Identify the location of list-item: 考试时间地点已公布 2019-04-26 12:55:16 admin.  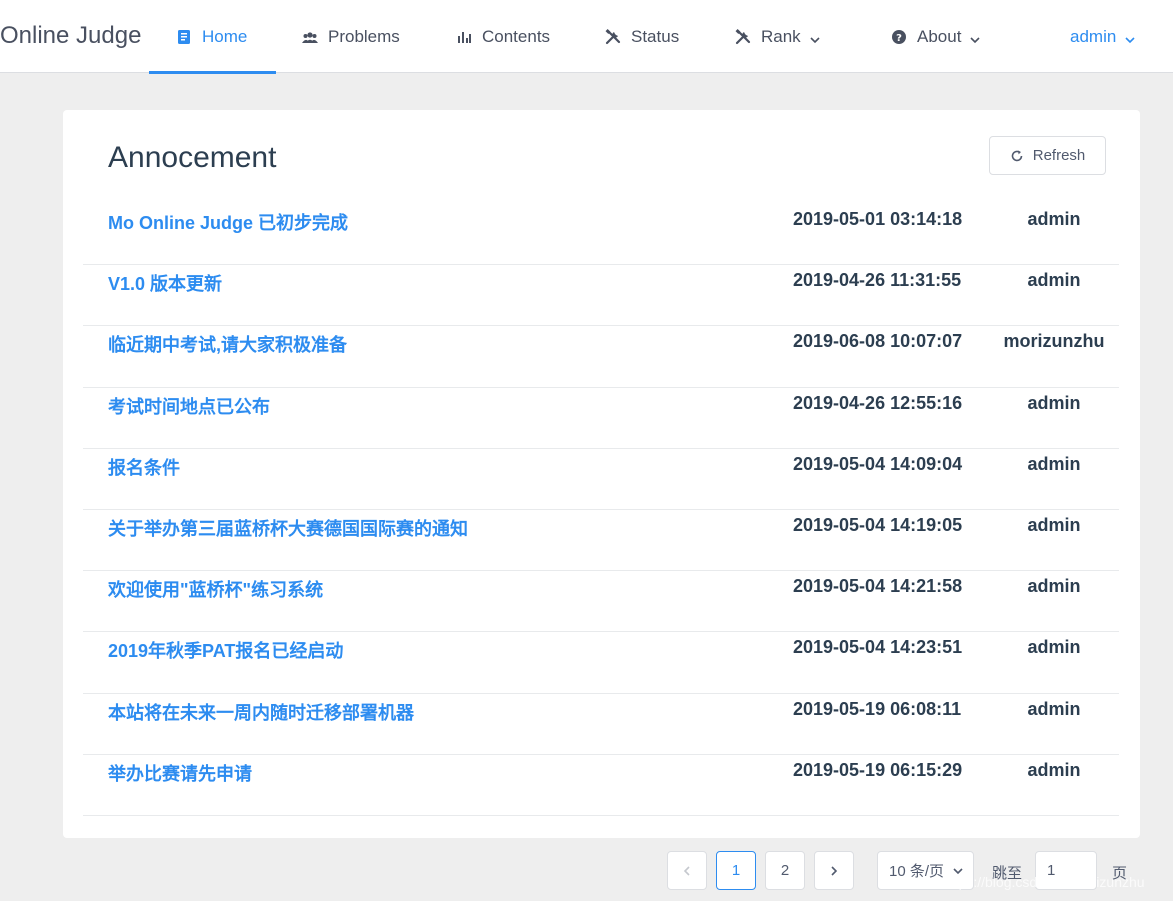
(601, 418).